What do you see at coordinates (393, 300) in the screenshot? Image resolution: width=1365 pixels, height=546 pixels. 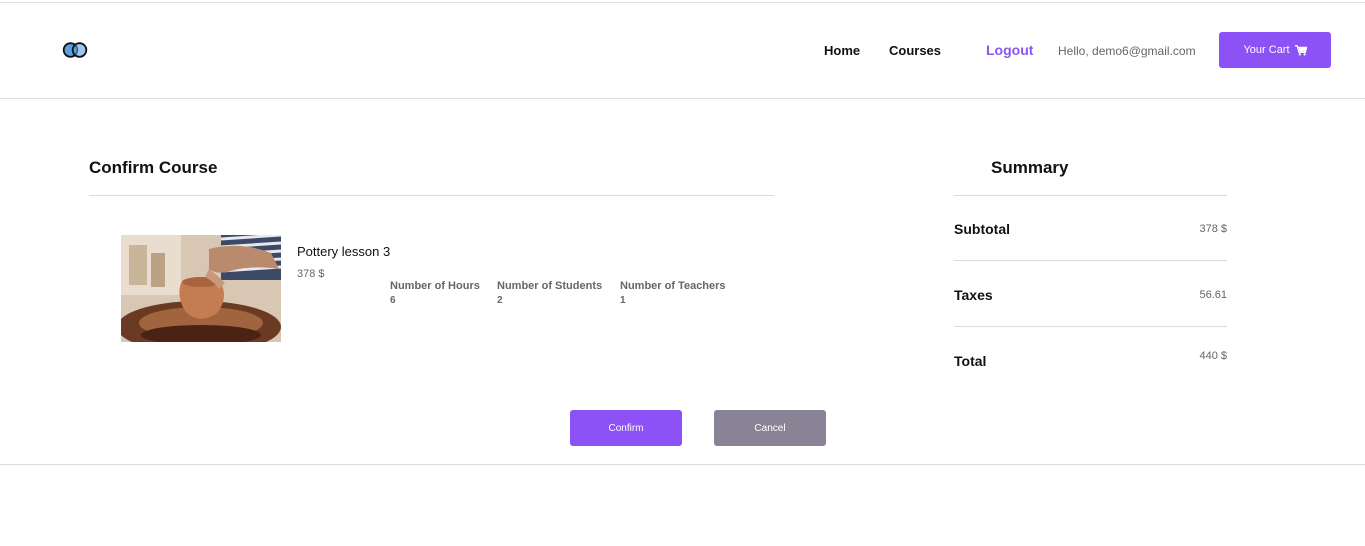 I see `stat-hours-value: 6` at bounding box center [393, 300].